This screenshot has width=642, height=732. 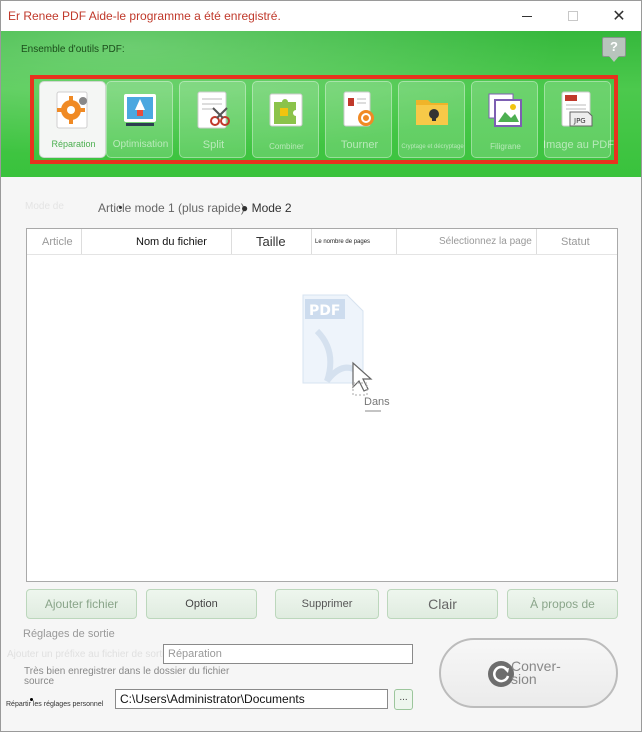 What do you see at coordinates (88, 654) in the screenshot?
I see `prefix-option-label: Ajouter un préfixe au fichier de sortie` at bounding box center [88, 654].